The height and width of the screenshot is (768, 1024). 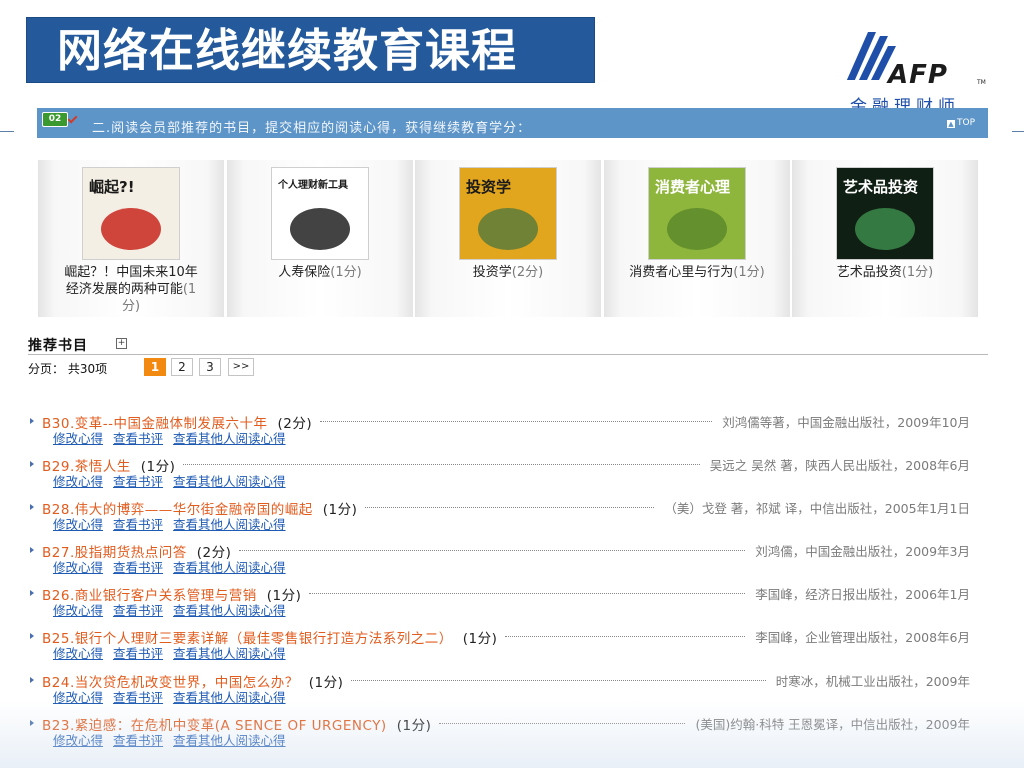 I want to click on book-caption: 崛起？！中国未来10年经济发展的两种可能(1分), so click(x=131, y=289).